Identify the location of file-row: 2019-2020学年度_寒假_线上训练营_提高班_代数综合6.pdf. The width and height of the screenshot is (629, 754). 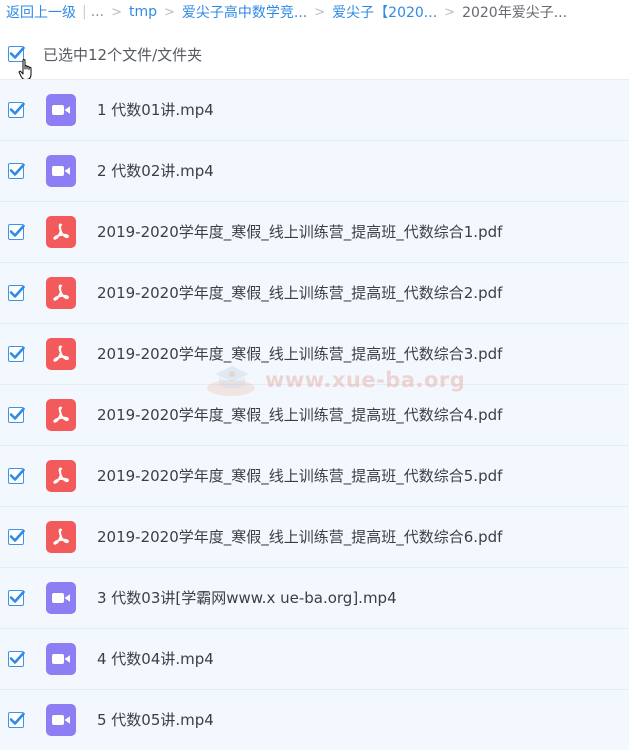
(314, 536).